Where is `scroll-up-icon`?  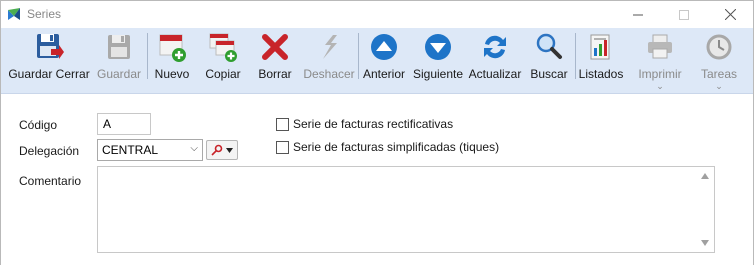 scroll-up-icon is located at coordinates (705, 176).